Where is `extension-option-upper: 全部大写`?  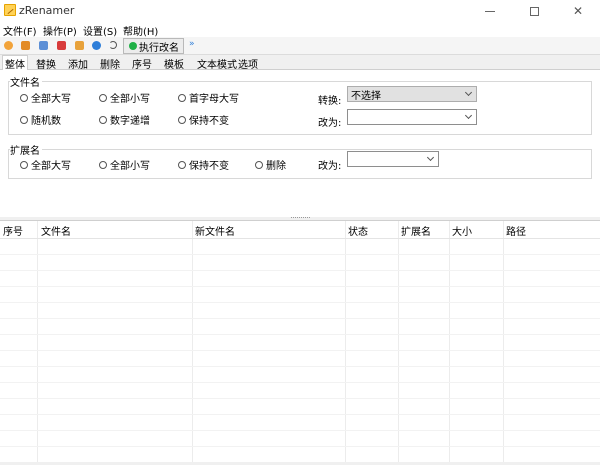
extension-option-upper: 全部大写 is located at coordinates (45, 164).